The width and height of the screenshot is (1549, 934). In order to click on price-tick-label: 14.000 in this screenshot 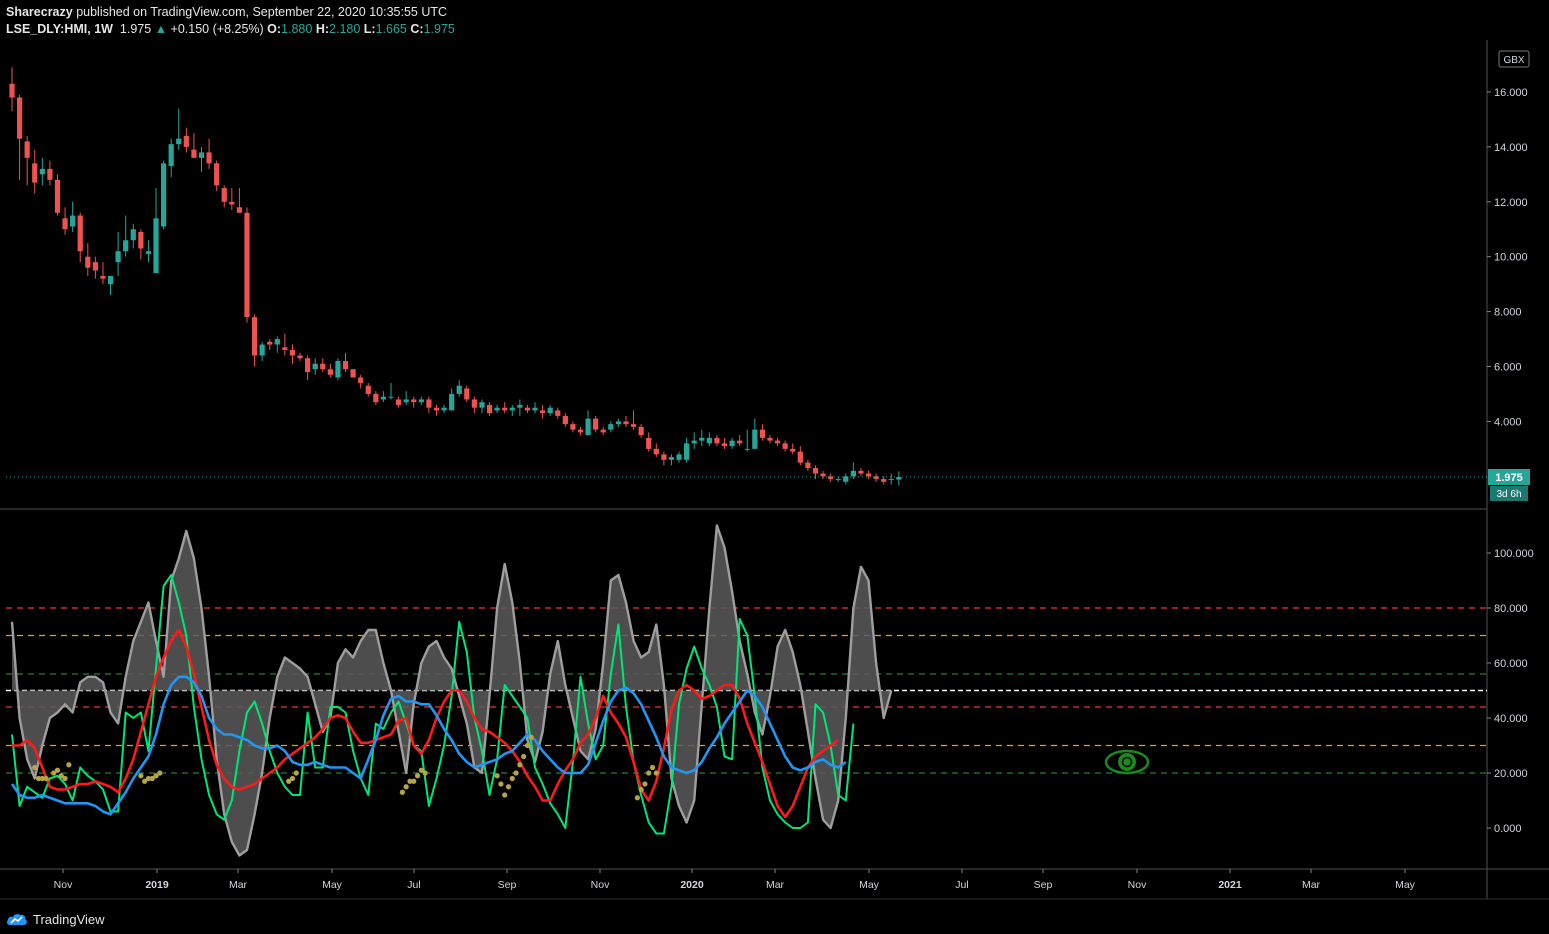, I will do `click(1511, 148)`.